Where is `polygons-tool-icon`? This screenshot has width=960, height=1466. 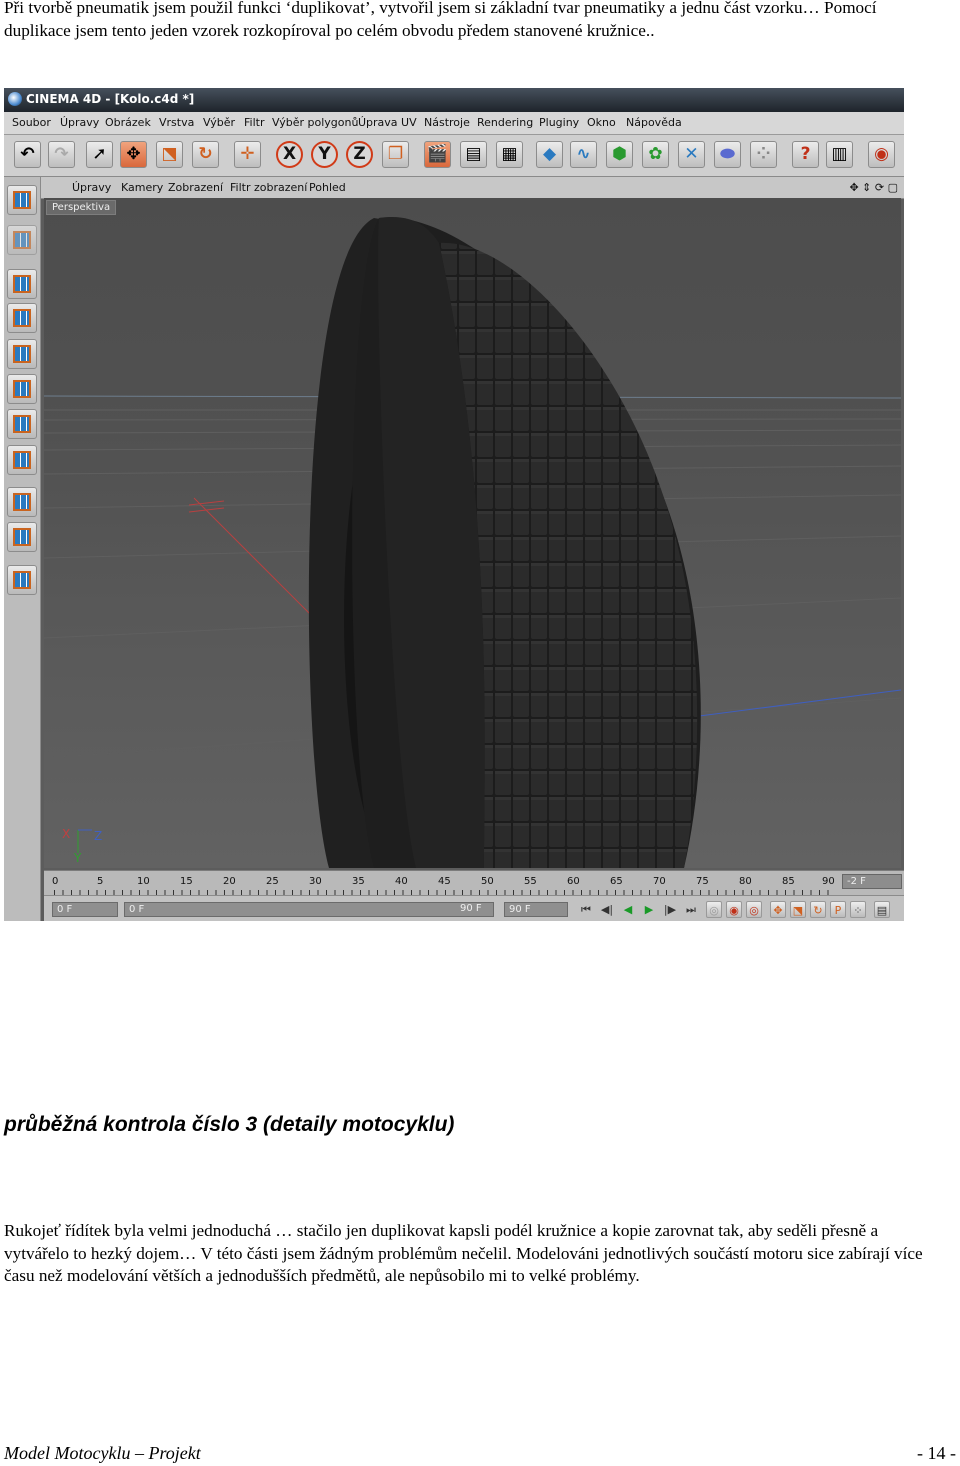 polygons-tool-icon is located at coordinates (22, 424).